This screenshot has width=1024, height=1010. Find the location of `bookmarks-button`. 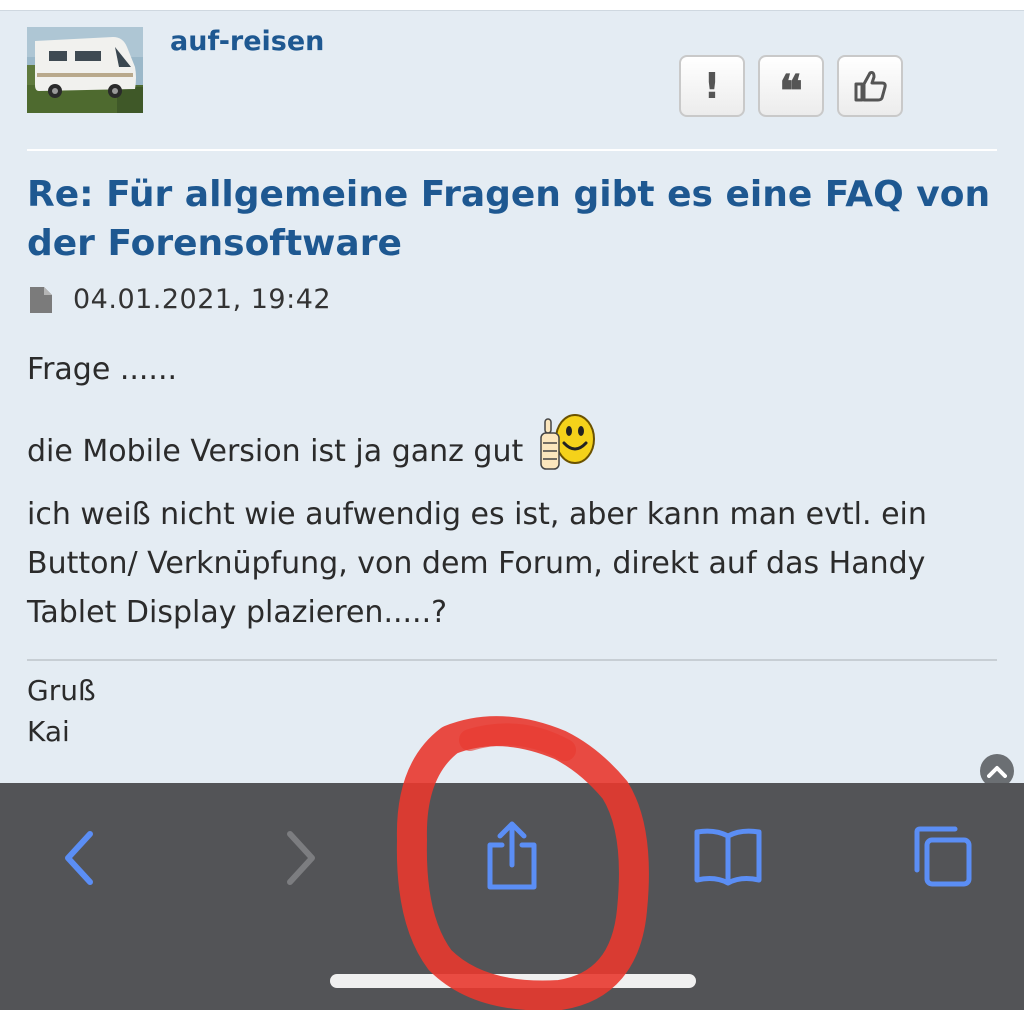

bookmarks-button is located at coordinates (728, 856).